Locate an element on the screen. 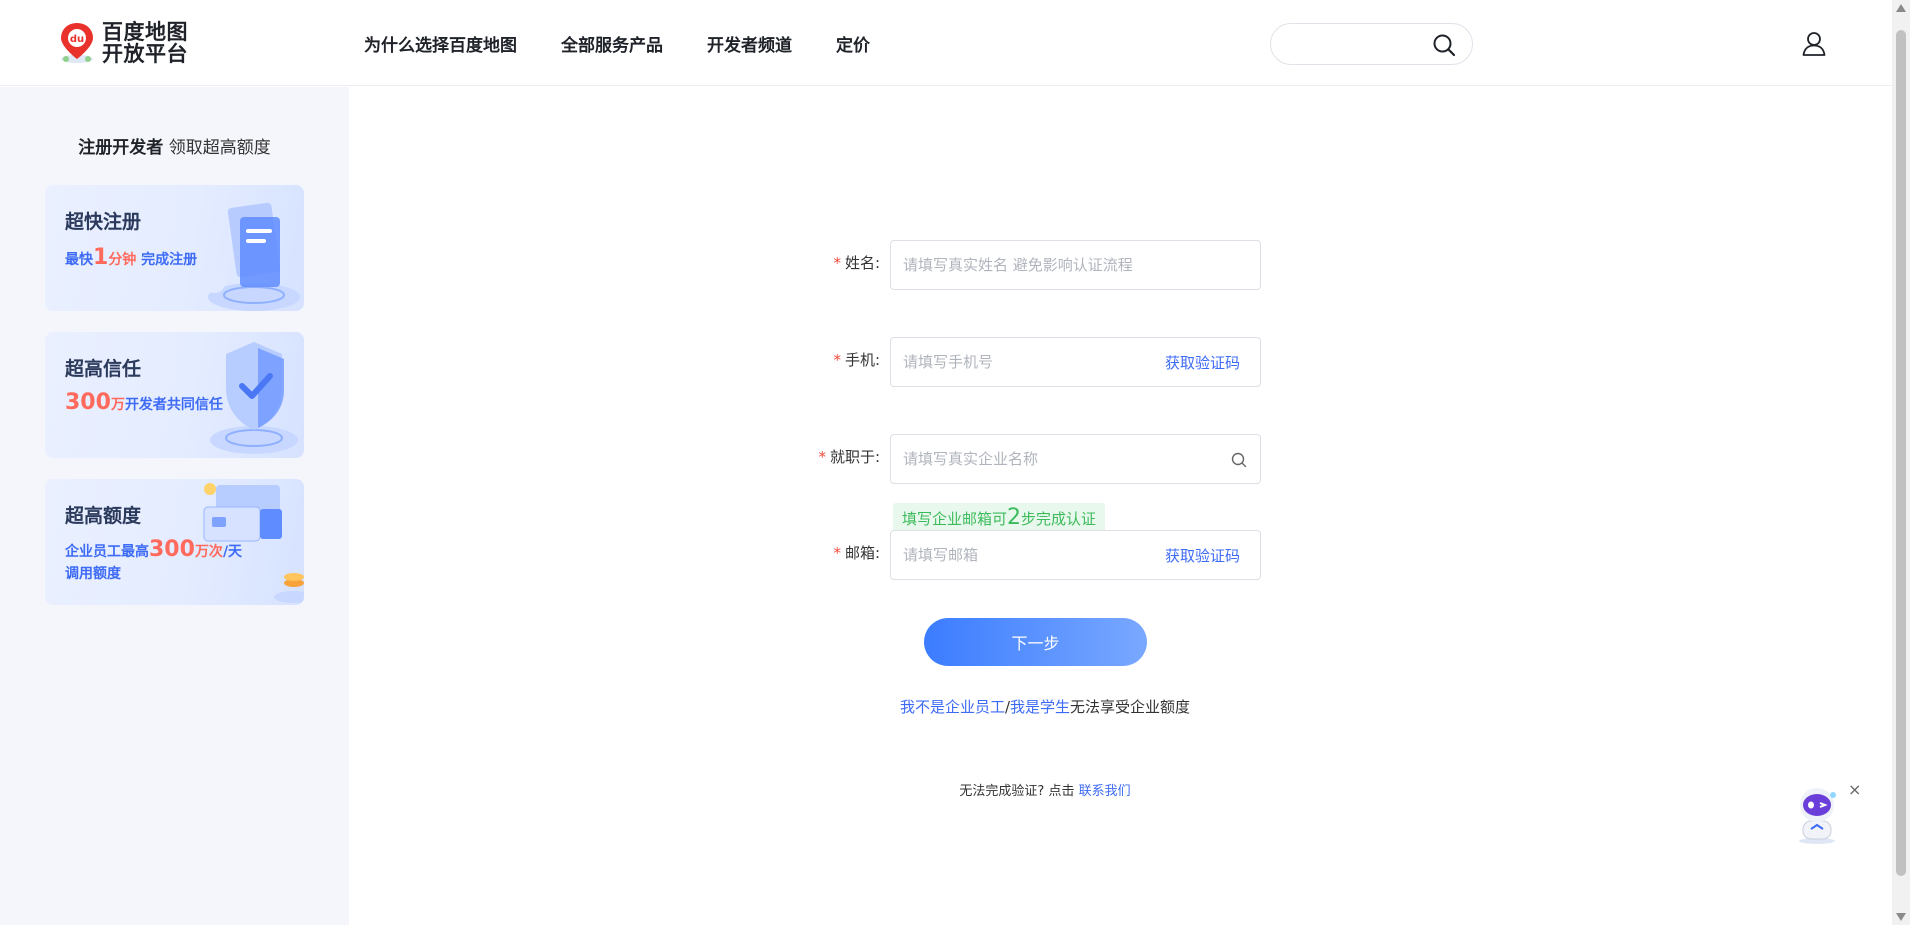 Image resolution: width=1910 pixels, height=925 pixels. hint-suffix: 步完成认证 is located at coordinates (1059, 519).